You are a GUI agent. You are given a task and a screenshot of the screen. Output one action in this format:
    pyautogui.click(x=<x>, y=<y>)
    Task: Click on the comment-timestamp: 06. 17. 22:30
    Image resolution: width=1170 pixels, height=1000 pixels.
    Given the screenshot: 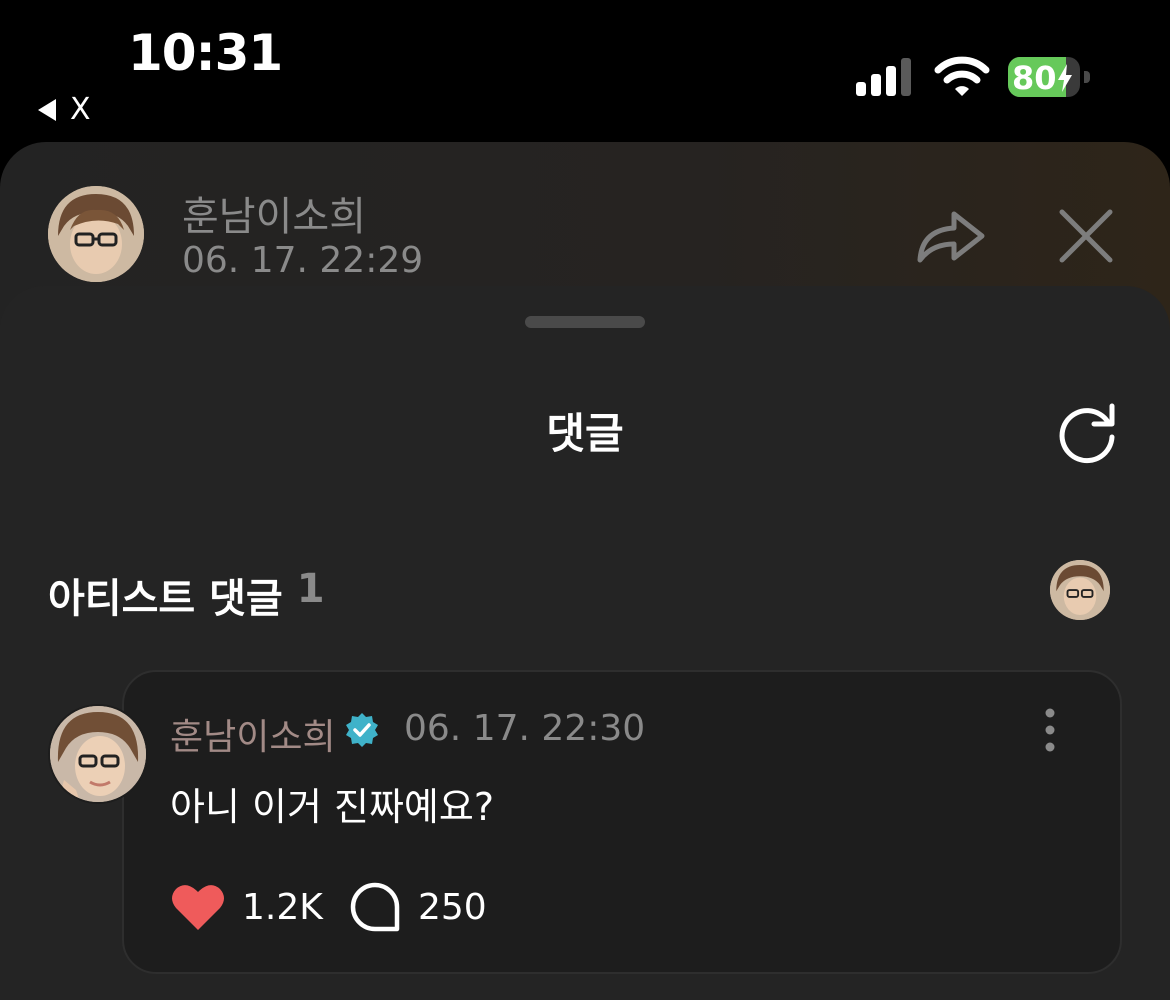 What is the action you would take?
    pyautogui.click(x=525, y=728)
    